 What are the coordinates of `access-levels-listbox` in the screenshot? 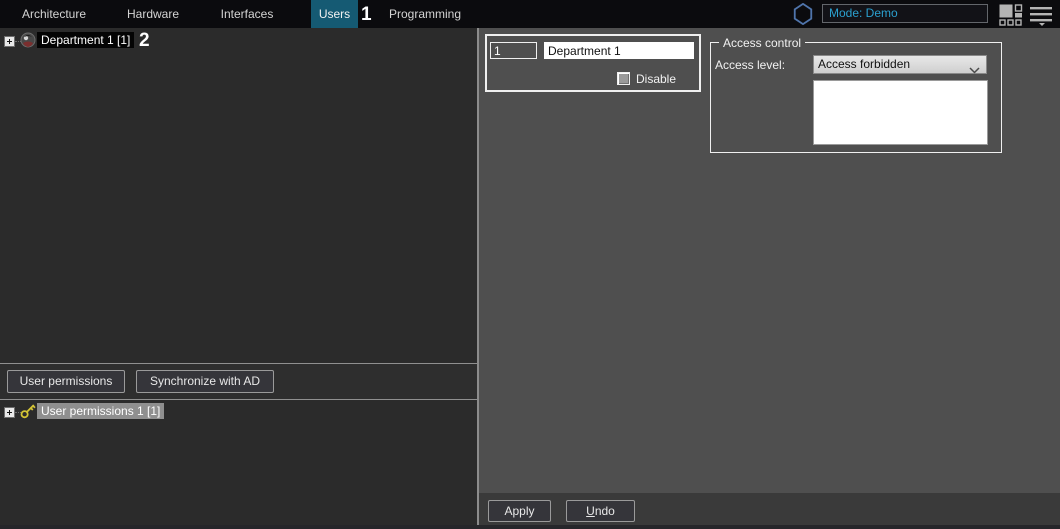 It's located at (900, 112).